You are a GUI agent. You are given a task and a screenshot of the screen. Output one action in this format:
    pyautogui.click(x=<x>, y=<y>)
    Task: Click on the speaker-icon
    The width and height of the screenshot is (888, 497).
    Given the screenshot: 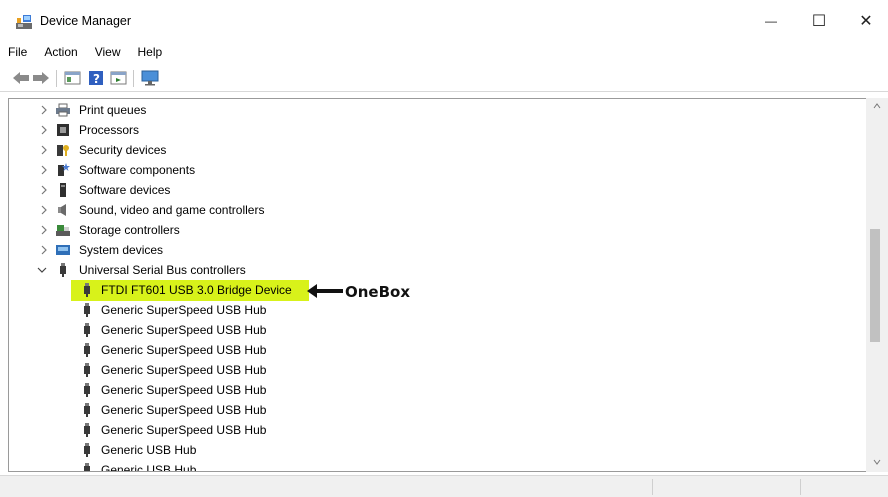 What is the action you would take?
    pyautogui.click(x=62, y=210)
    